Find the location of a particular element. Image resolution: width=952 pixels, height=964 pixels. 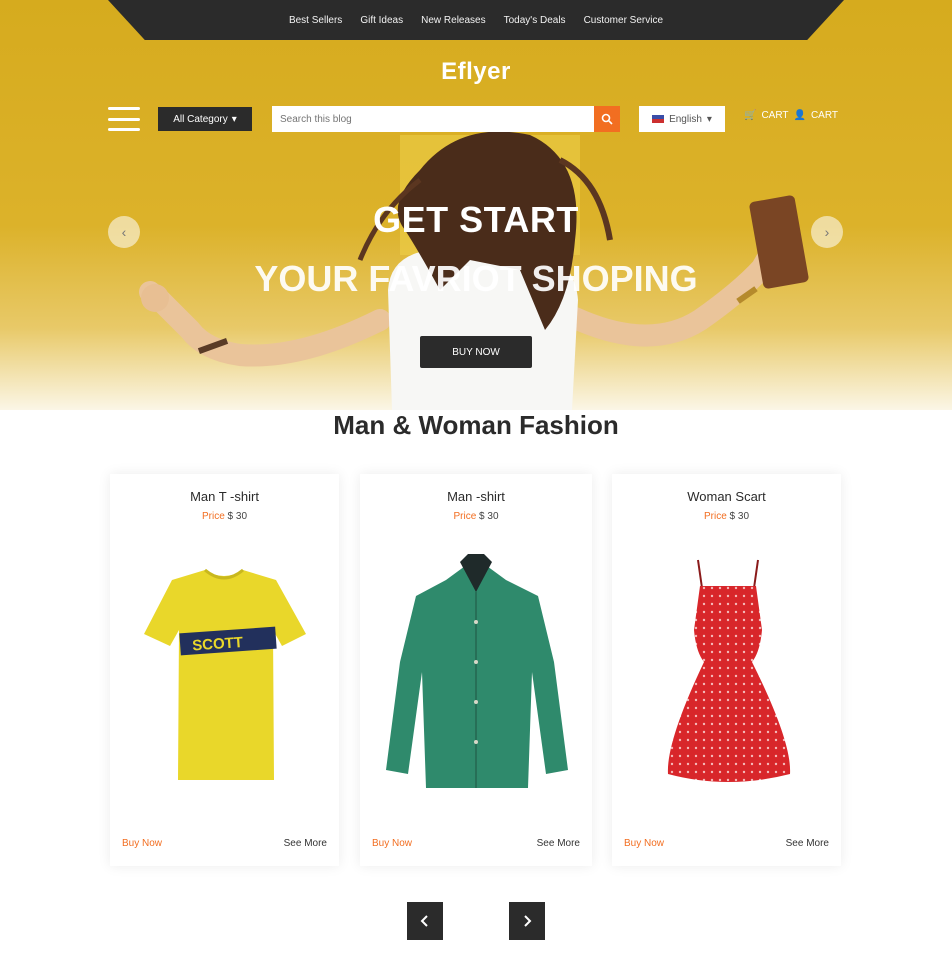

category-dropdown-label: All Category is located at coordinates (200, 119).